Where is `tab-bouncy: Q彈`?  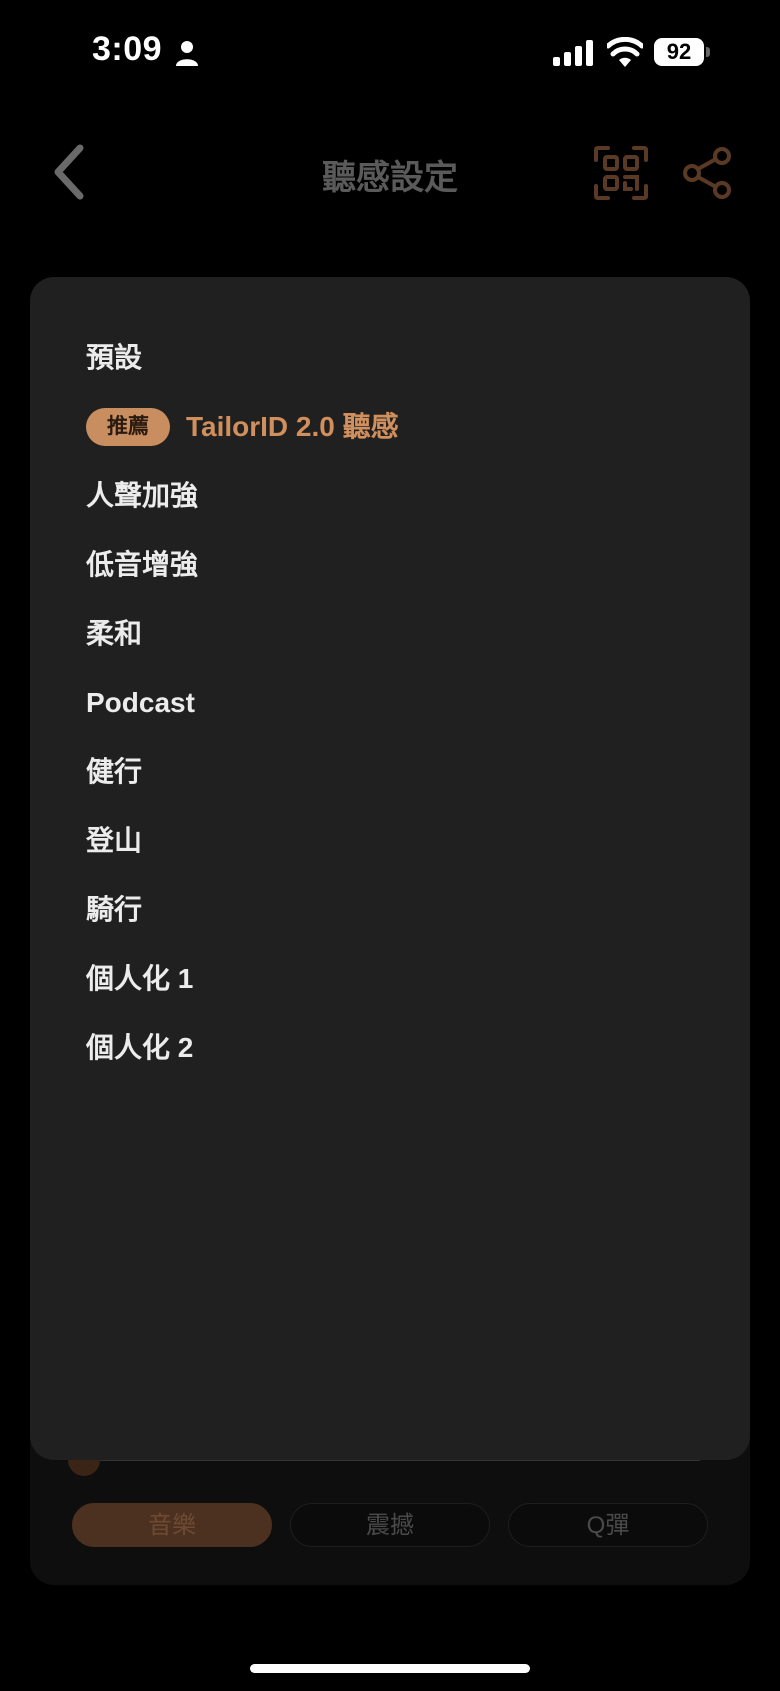 tab-bouncy: Q彈 is located at coordinates (608, 1525).